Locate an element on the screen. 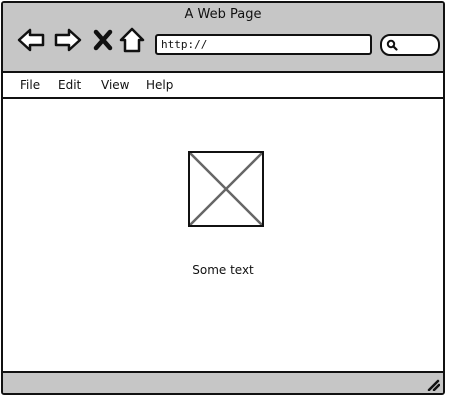  resize-handle is located at coordinates (433, 384).